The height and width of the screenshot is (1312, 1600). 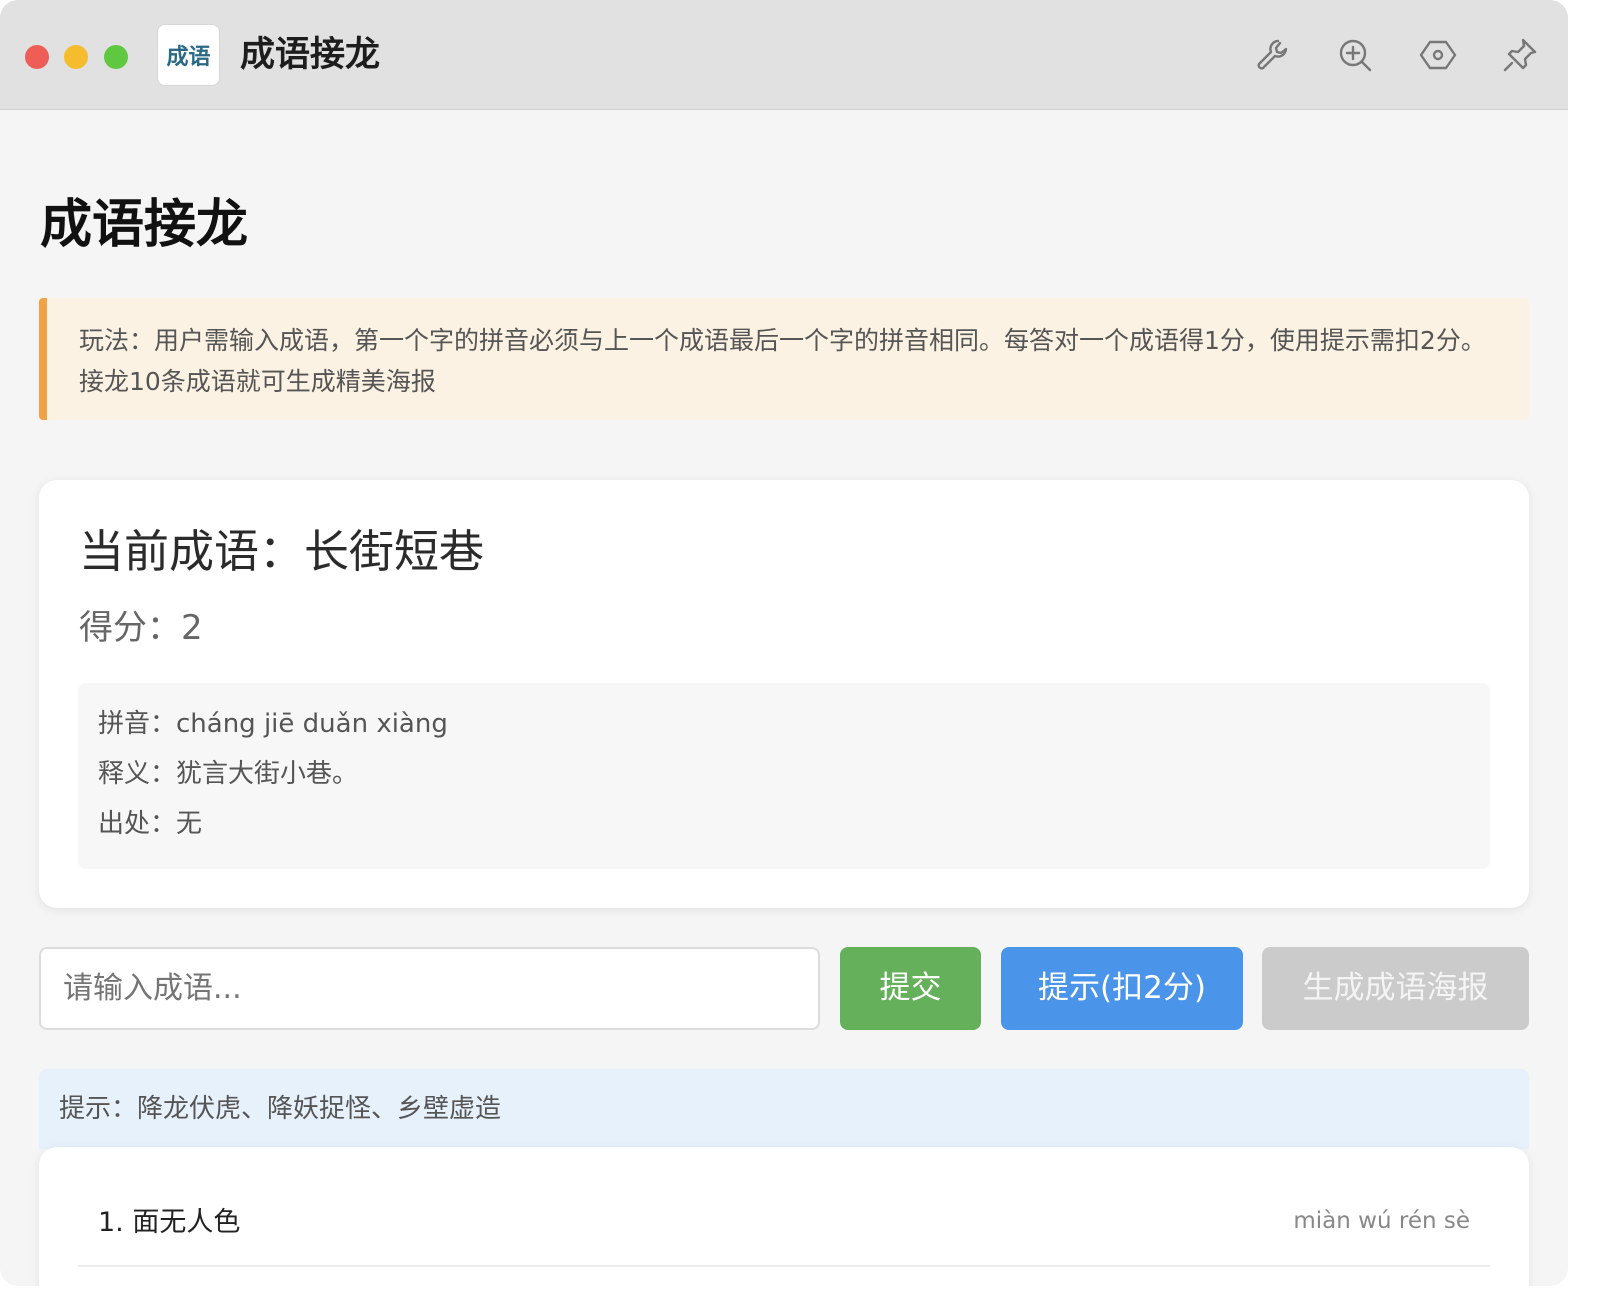 I want to click on close-window-button, so click(x=37, y=57).